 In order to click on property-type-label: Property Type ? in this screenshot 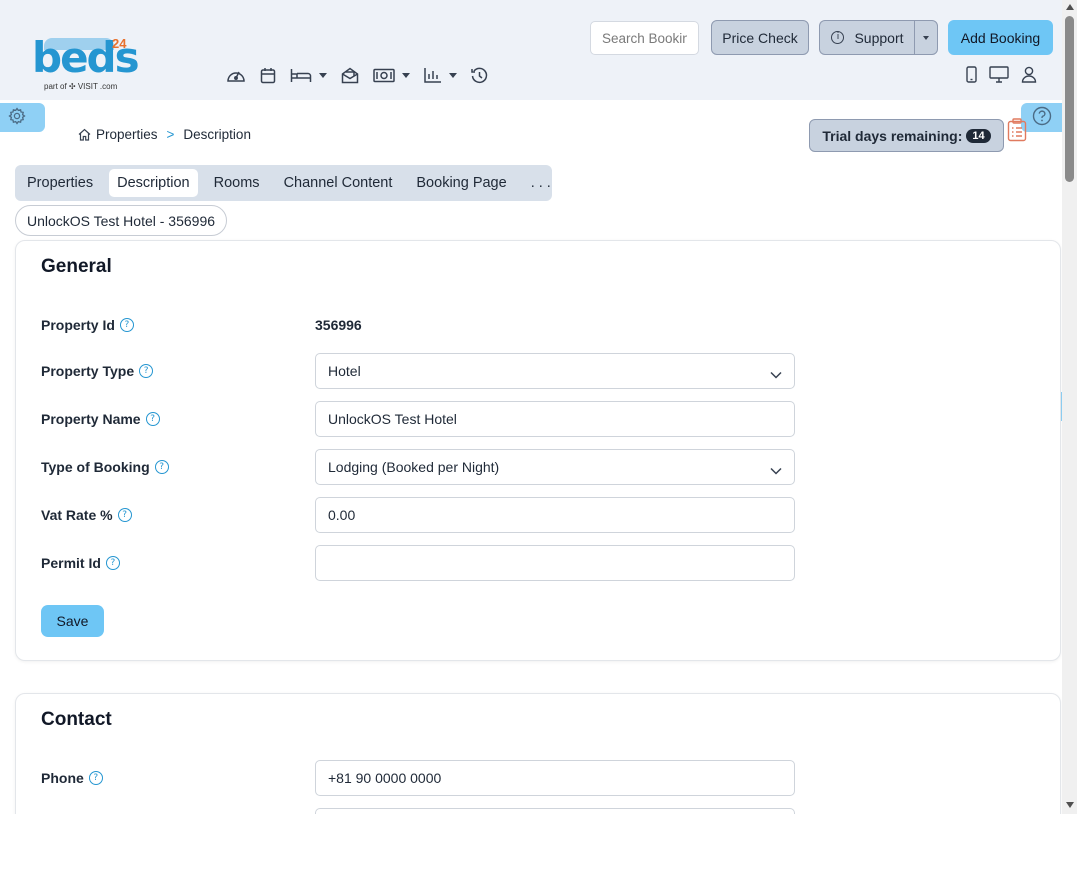, I will do `click(97, 371)`.